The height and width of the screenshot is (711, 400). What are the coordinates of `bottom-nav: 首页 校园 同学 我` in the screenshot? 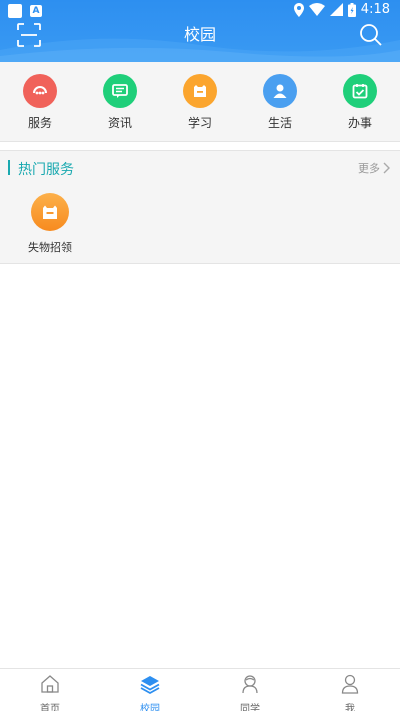 It's located at (200, 689).